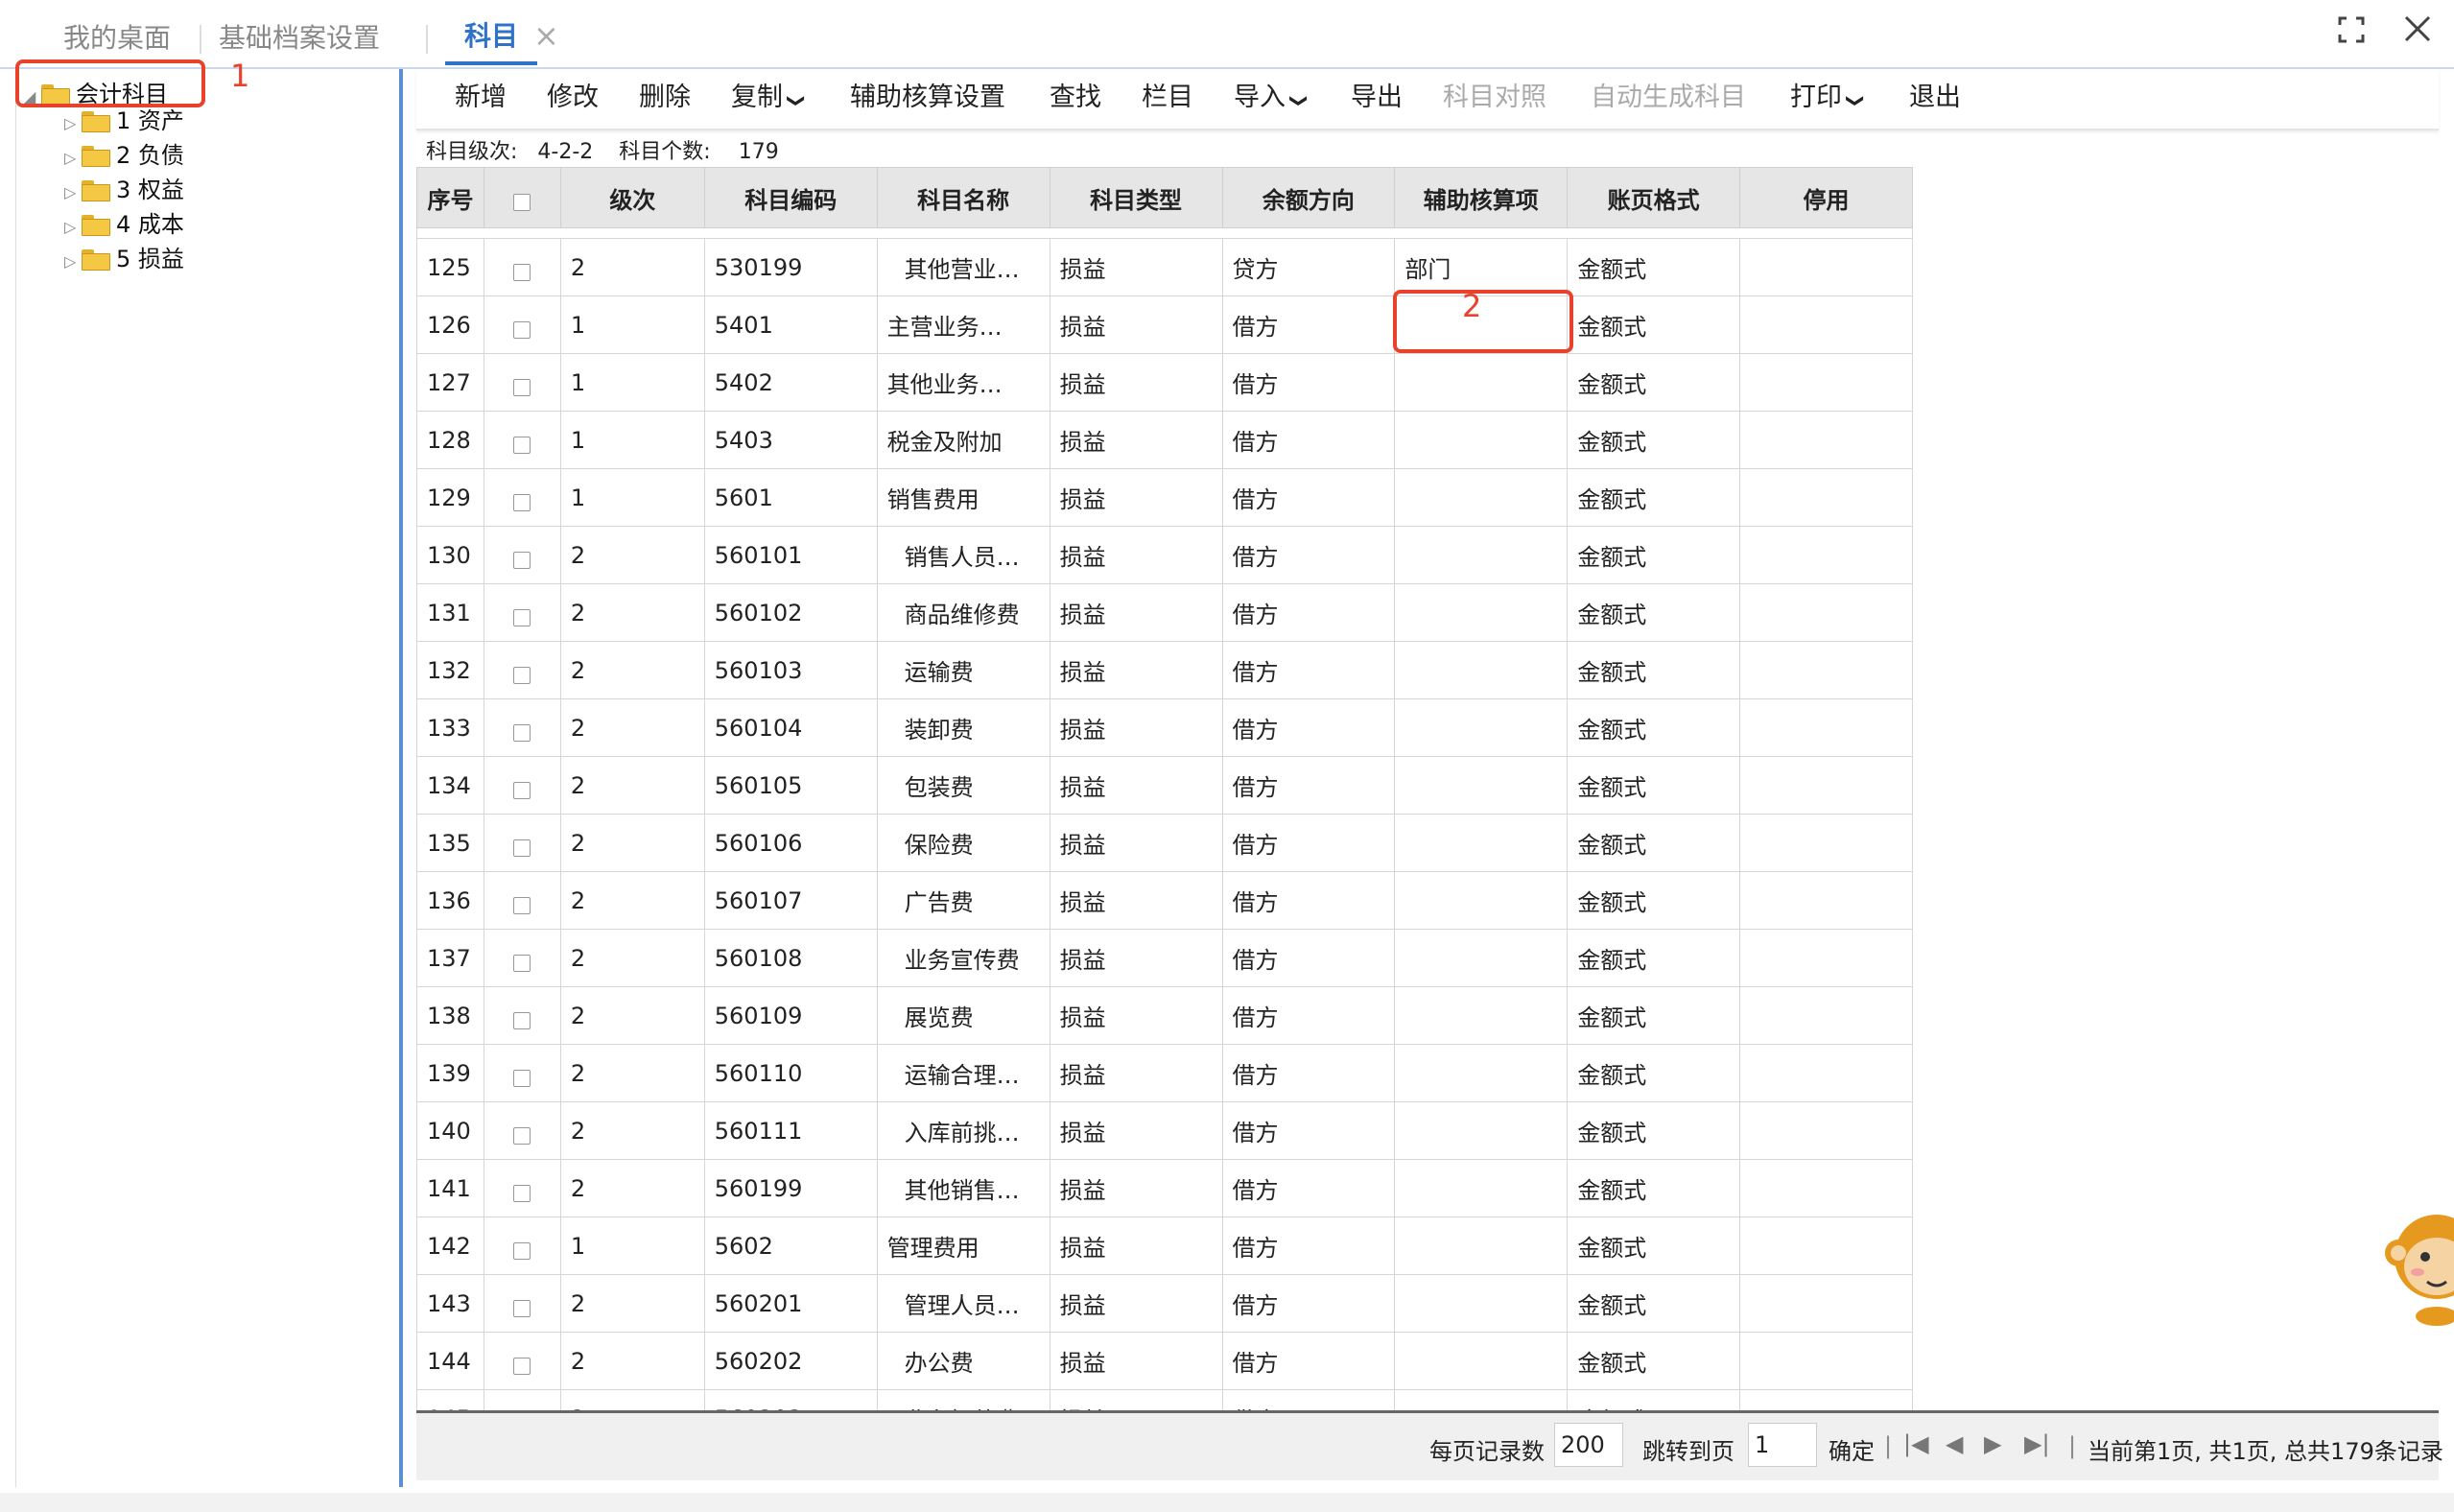 The width and height of the screenshot is (2454, 1512). What do you see at coordinates (117, 38) in the screenshot?
I see `tab-desktop: 我的桌面` at bounding box center [117, 38].